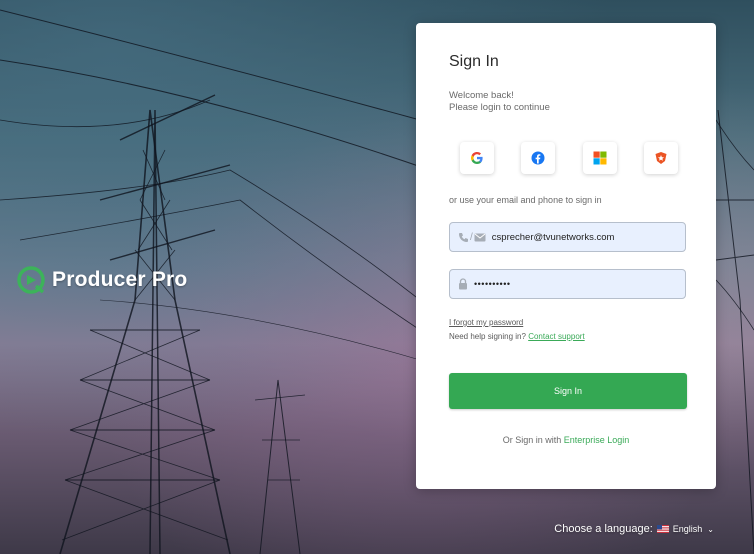 The image size is (754, 554). Describe the element at coordinates (662, 529) in the screenshot. I see `us-flag-icon` at that location.